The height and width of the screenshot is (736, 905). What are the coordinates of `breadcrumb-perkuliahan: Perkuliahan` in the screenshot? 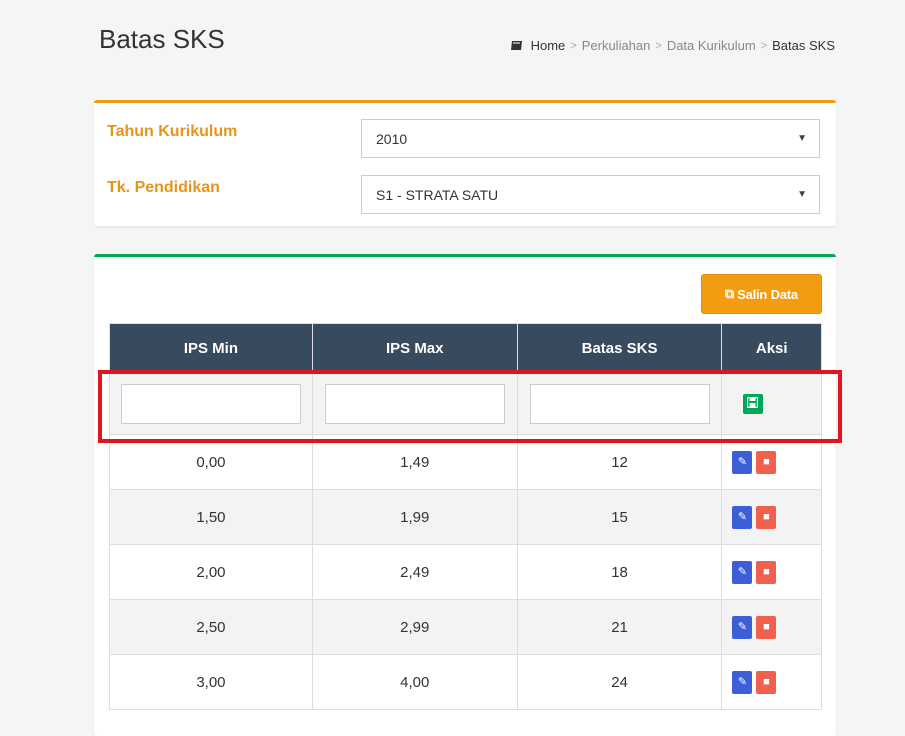 It's located at (616, 45).